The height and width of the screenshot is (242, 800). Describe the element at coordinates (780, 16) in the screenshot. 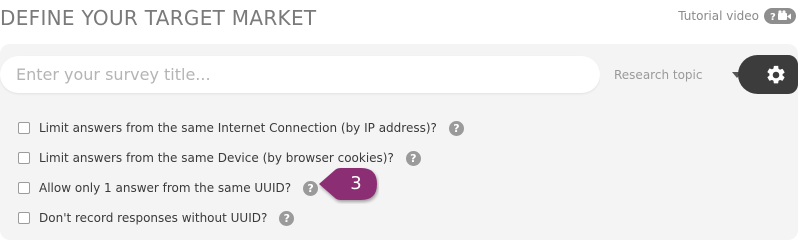

I see `video-help-icon: ?` at that location.